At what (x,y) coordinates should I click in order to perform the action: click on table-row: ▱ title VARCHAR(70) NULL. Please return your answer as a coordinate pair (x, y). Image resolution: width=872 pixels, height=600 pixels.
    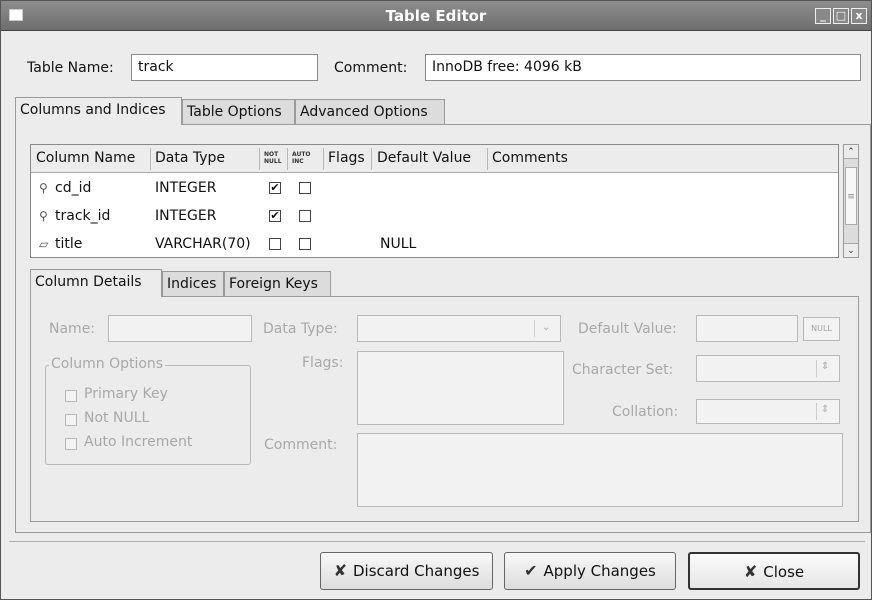
    Looking at the image, I should click on (434, 244).